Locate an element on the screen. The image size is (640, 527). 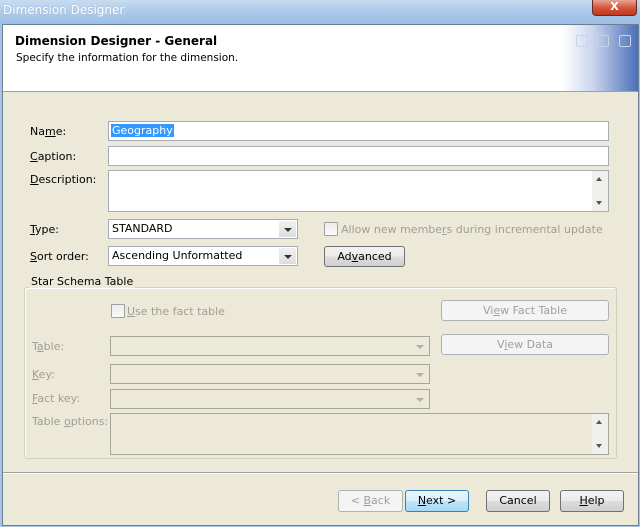
close-icon: X is located at coordinates (614, 6).